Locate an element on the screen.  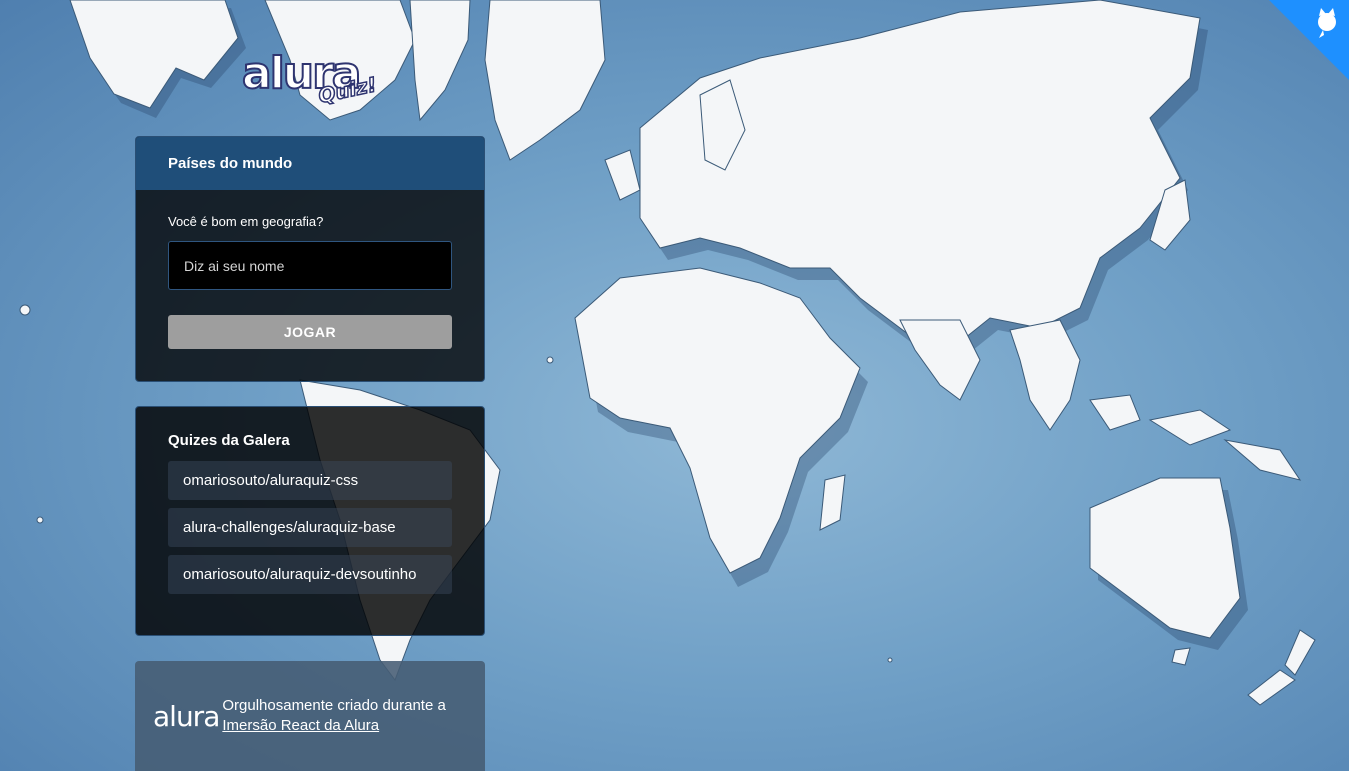
name-form: Você é bom em geografia? JOGAR is located at coordinates (310, 269).